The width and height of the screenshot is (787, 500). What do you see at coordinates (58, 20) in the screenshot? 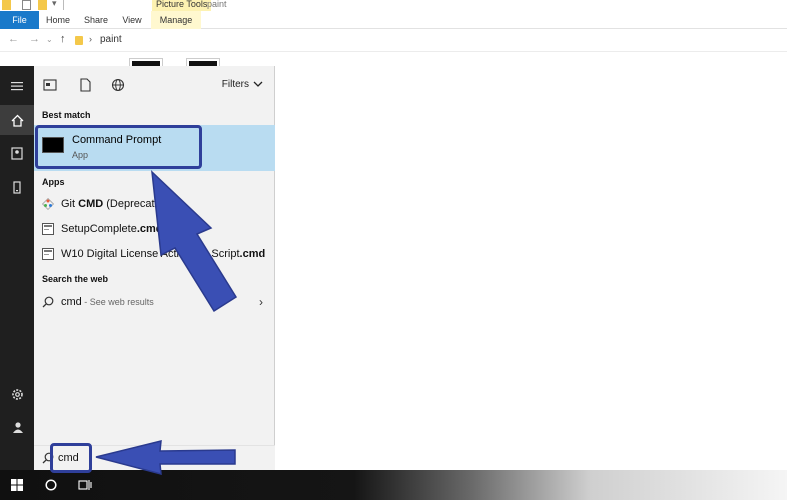
I see `tab-home: Home` at bounding box center [58, 20].